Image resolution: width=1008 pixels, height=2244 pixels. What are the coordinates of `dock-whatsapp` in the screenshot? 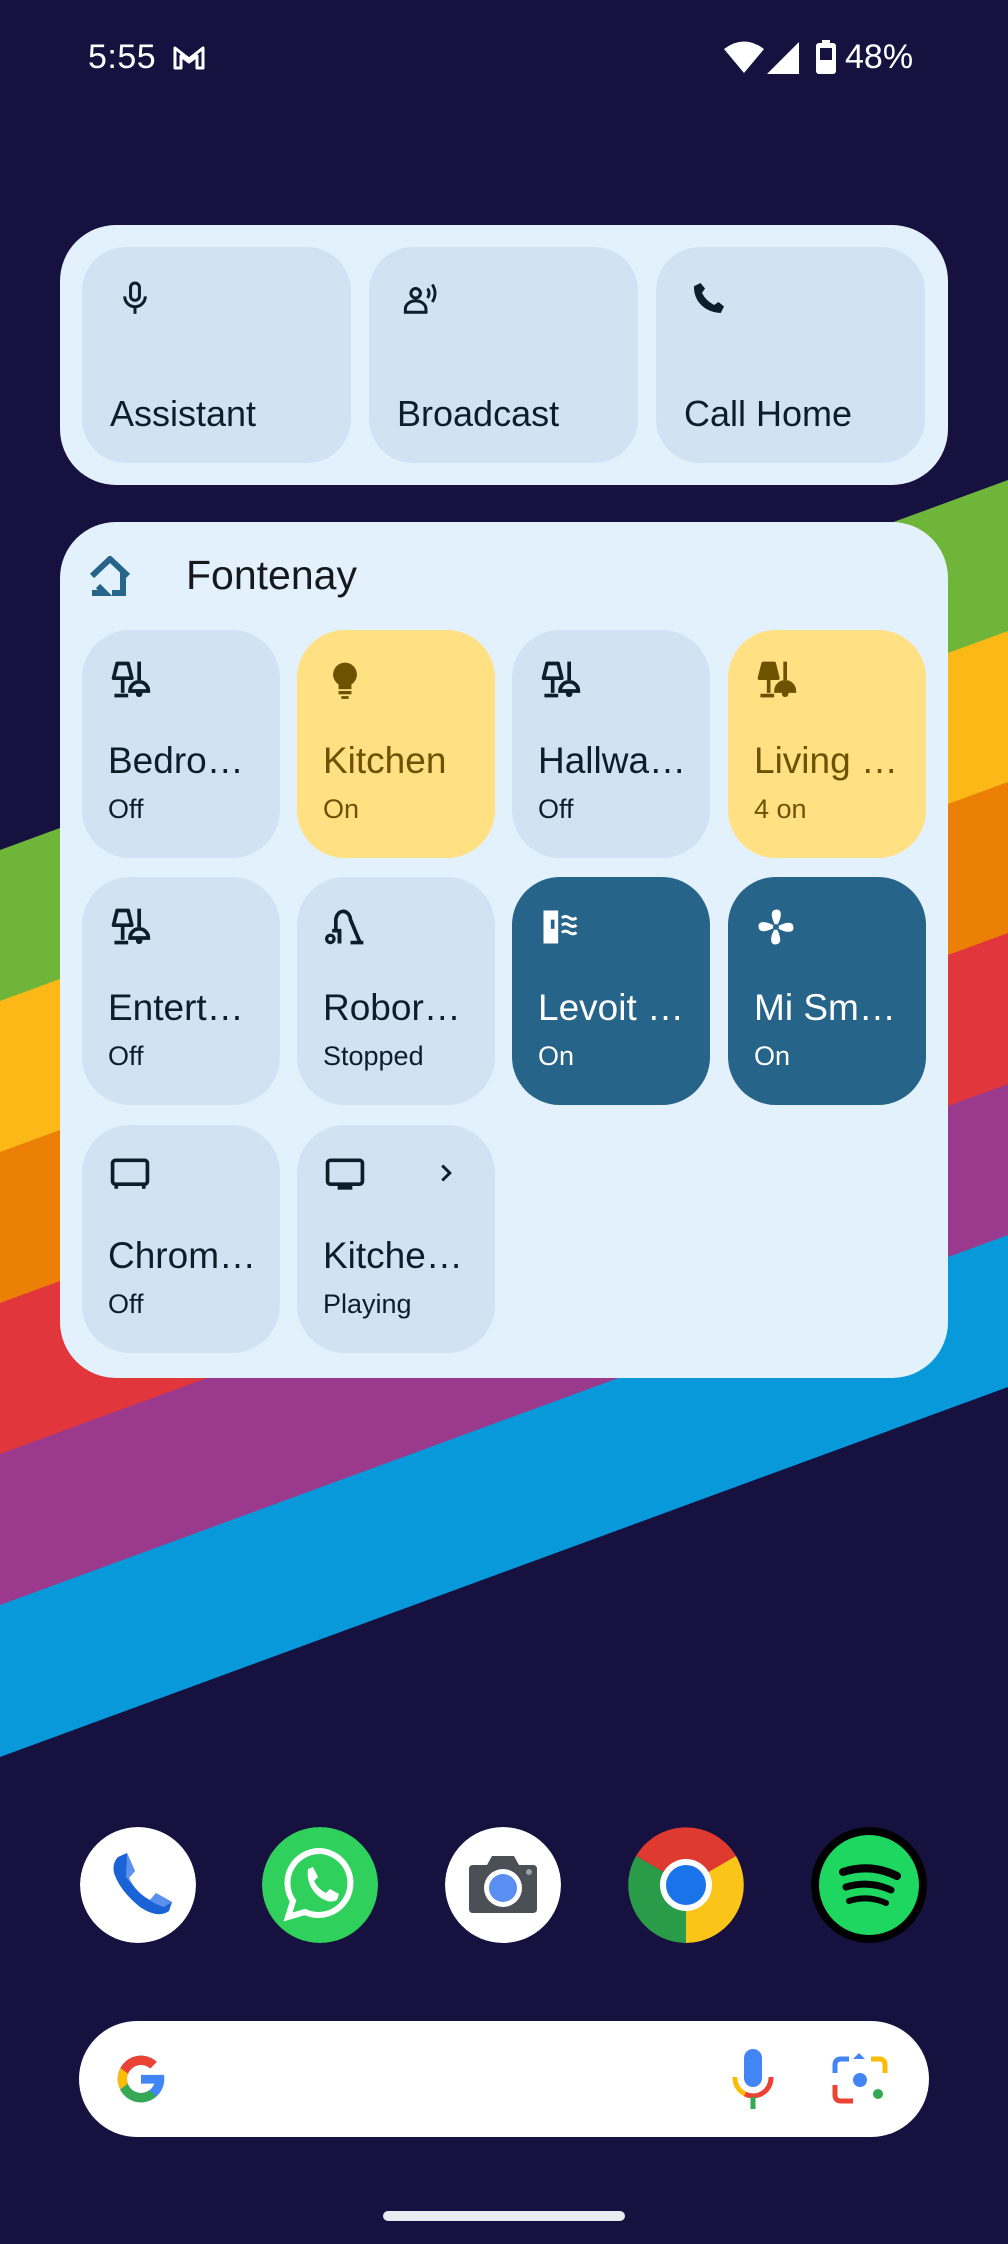 It's located at (320, 1885).